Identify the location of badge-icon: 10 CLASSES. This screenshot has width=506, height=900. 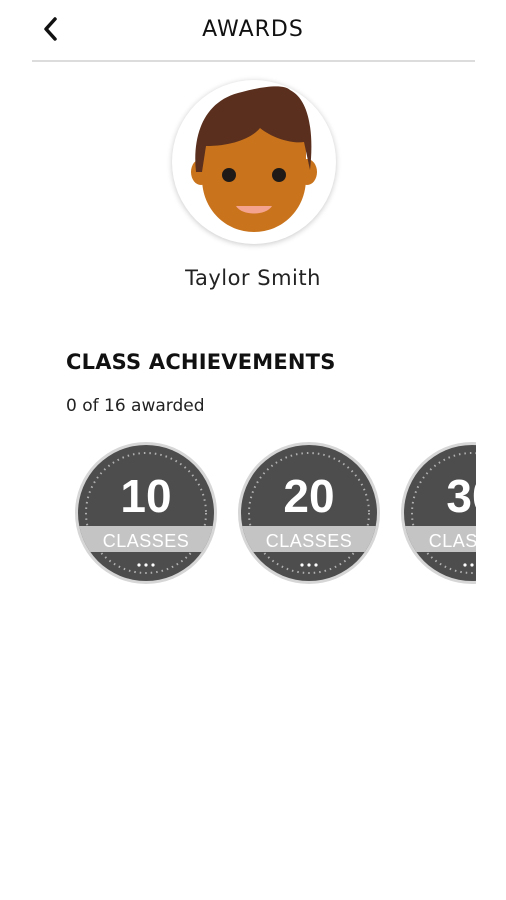
(146, 513).